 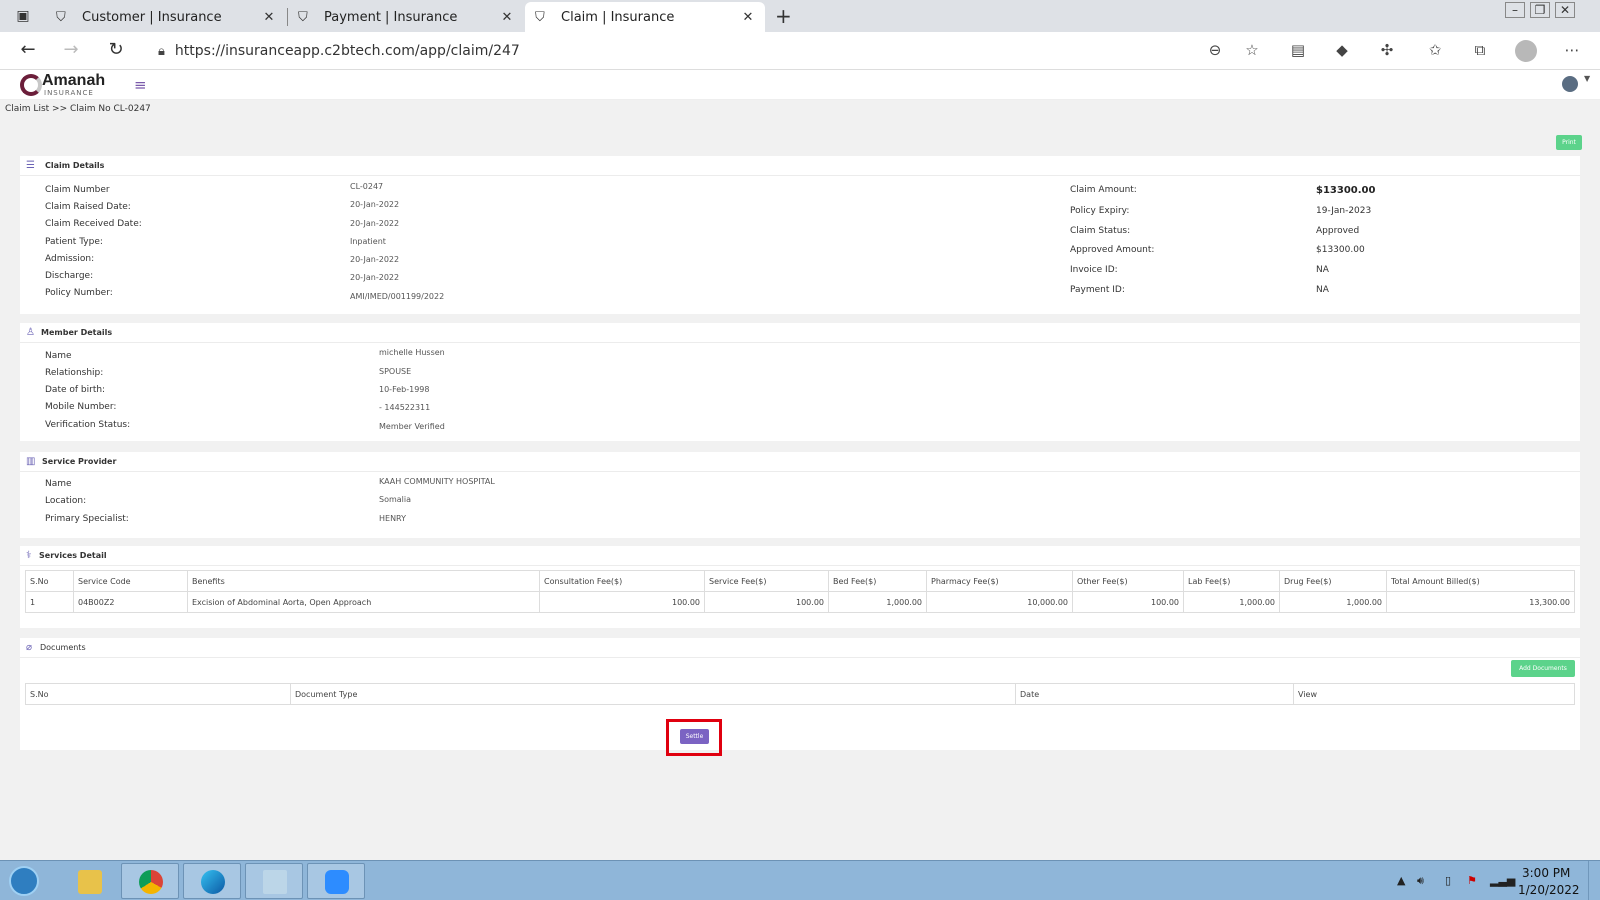 What do you see at coordinates (1569, 142) in the screenshot?
I see `print-button: Print` at bounding box center [1569, 142].